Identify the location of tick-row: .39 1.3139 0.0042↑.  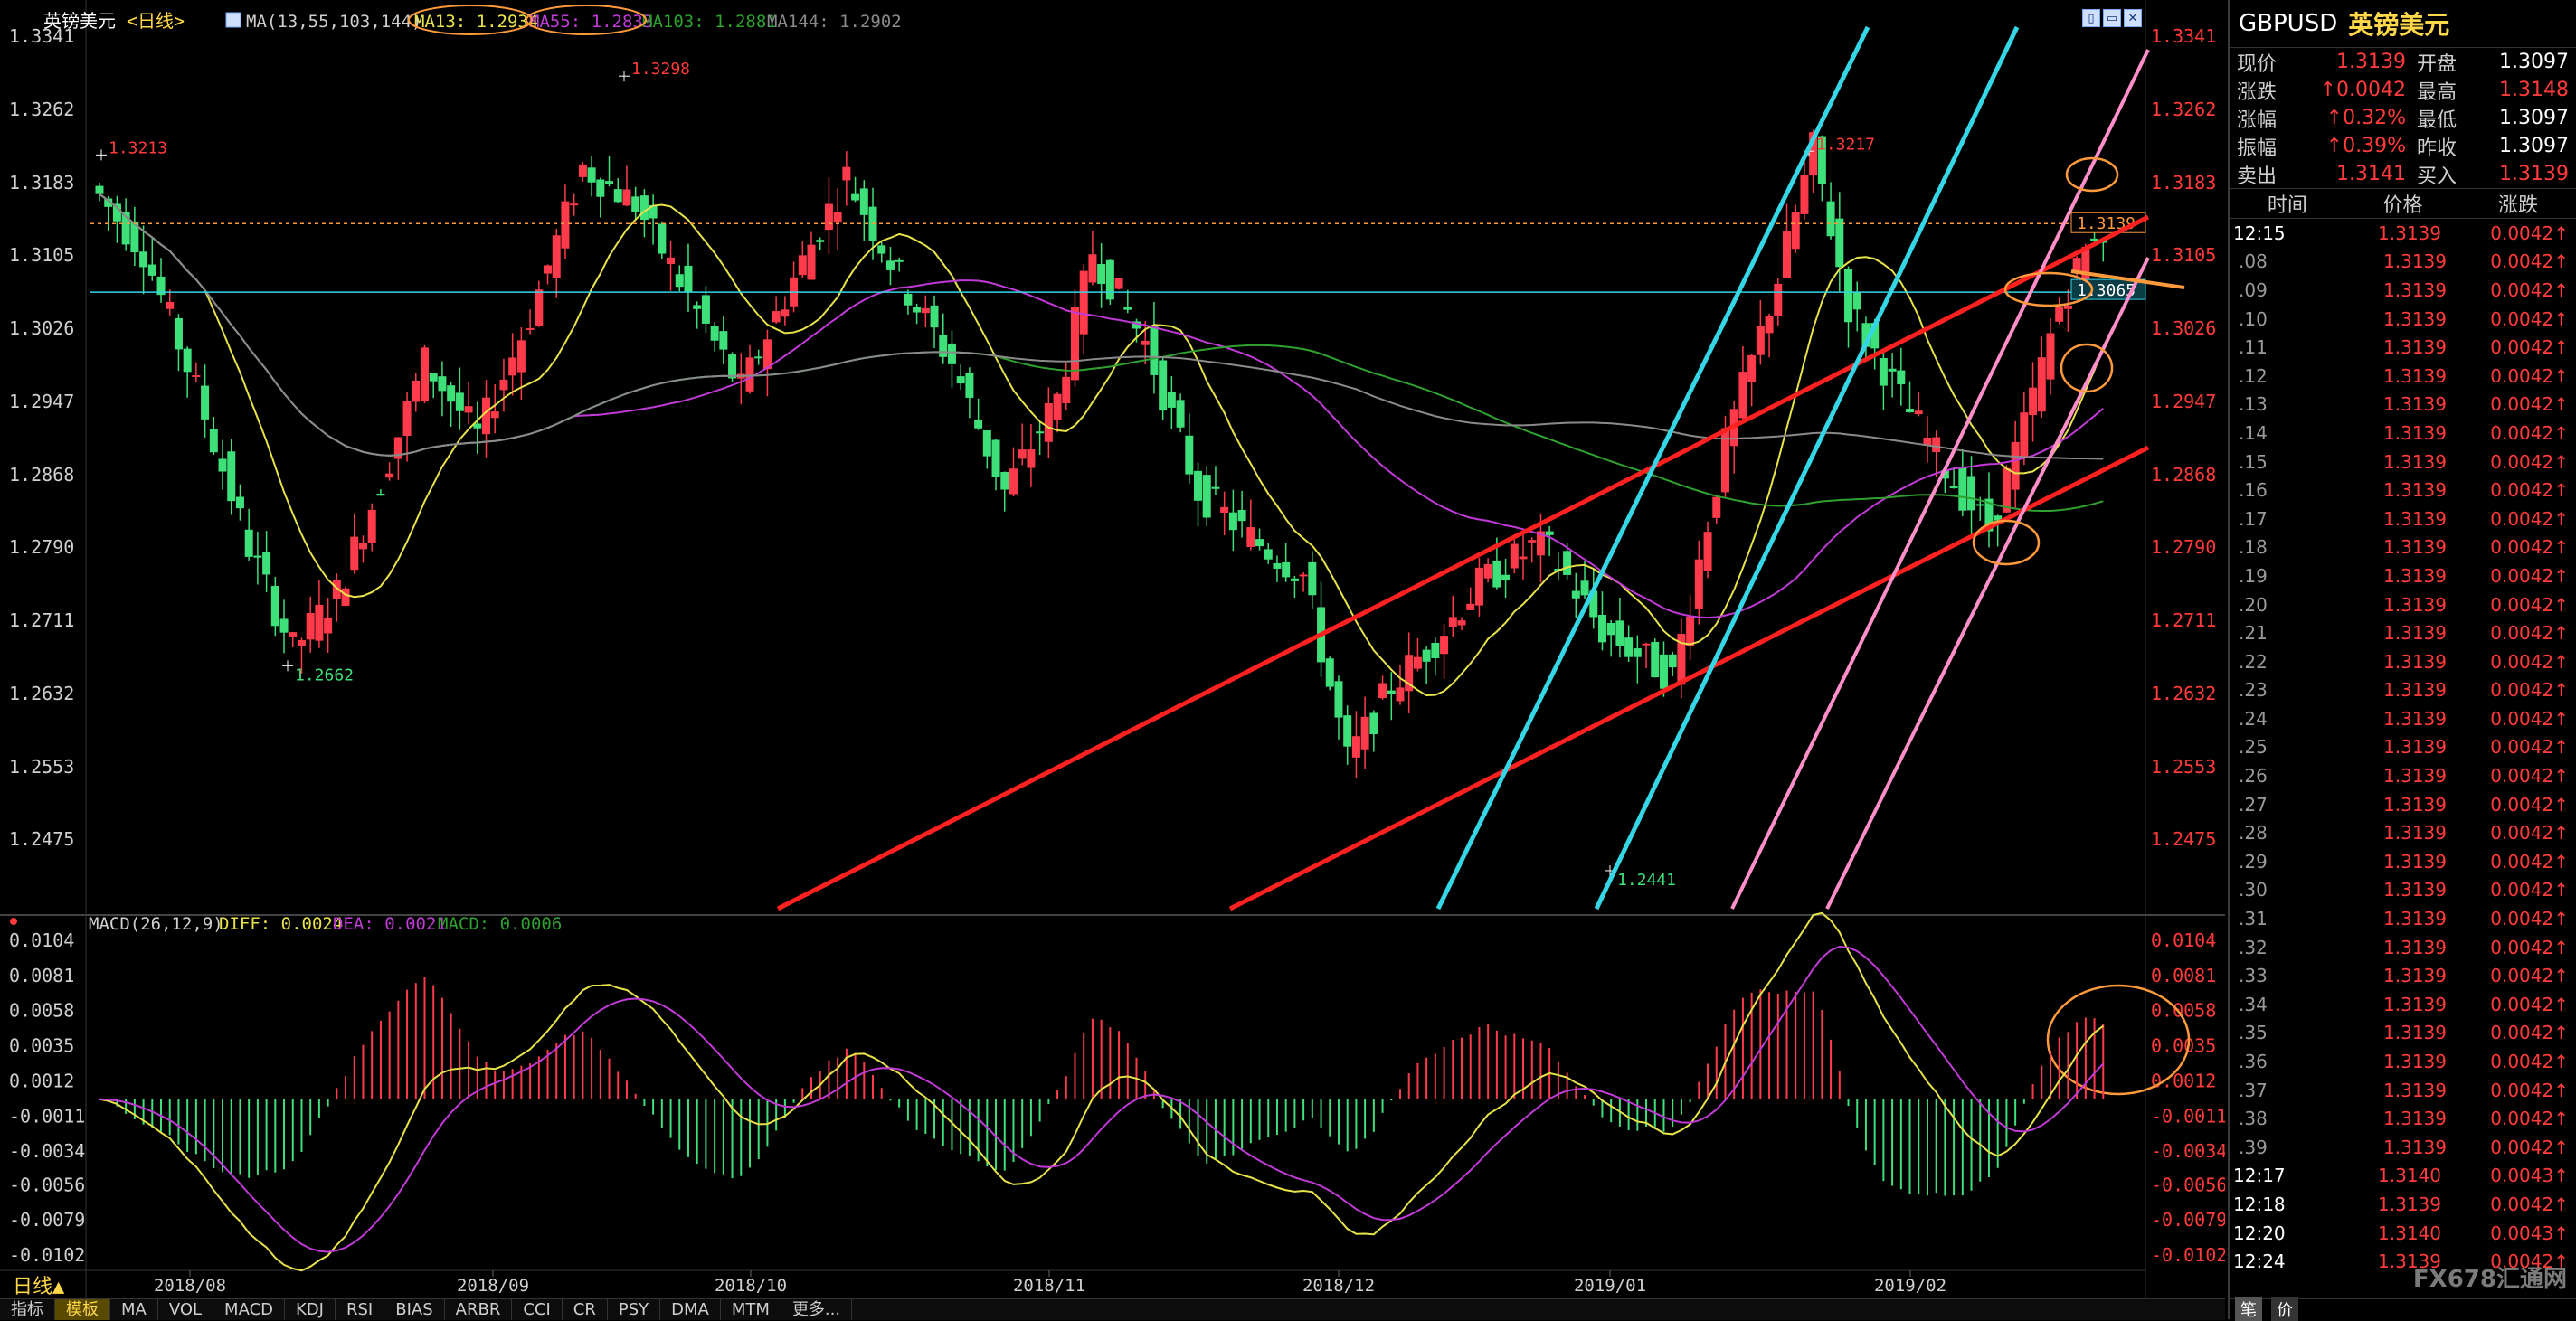
(2403, 1147).